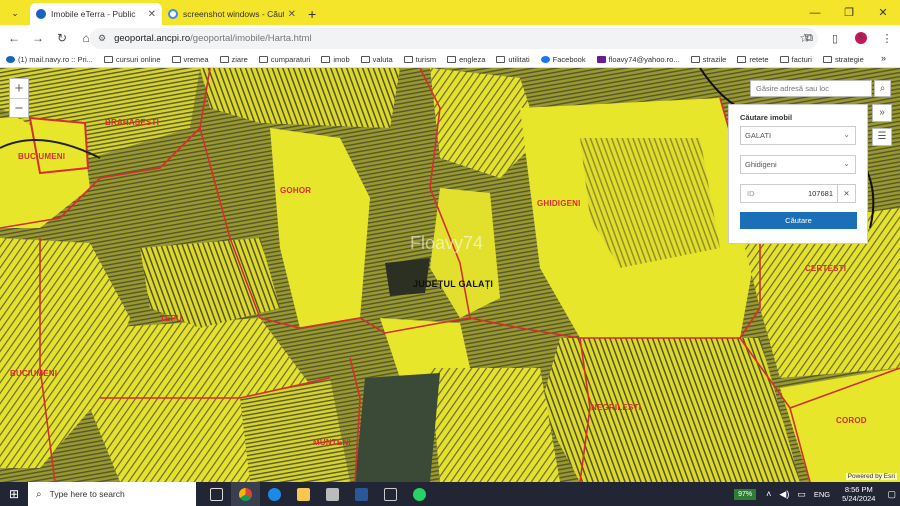 This screenshot has width=900, height=506. Describe the element at coordinates (171, 318) in the screenshot. I see `territory-label-tepu: TEPU` at that location.